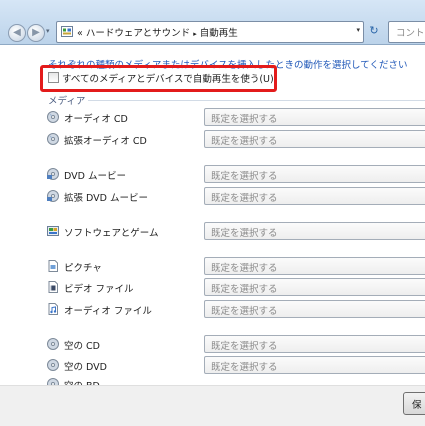  Describe the element at coordinates (358, 30) in the screenshot. I see `address-dropdown-icon: ▾` at that location.